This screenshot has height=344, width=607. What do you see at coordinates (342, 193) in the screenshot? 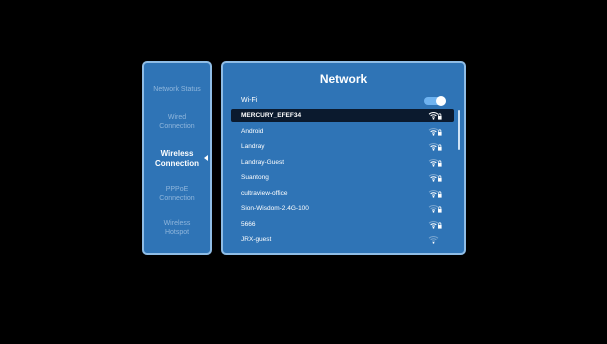
I see `network-list-item: cultraview-office` at bounding box center [342, 193].